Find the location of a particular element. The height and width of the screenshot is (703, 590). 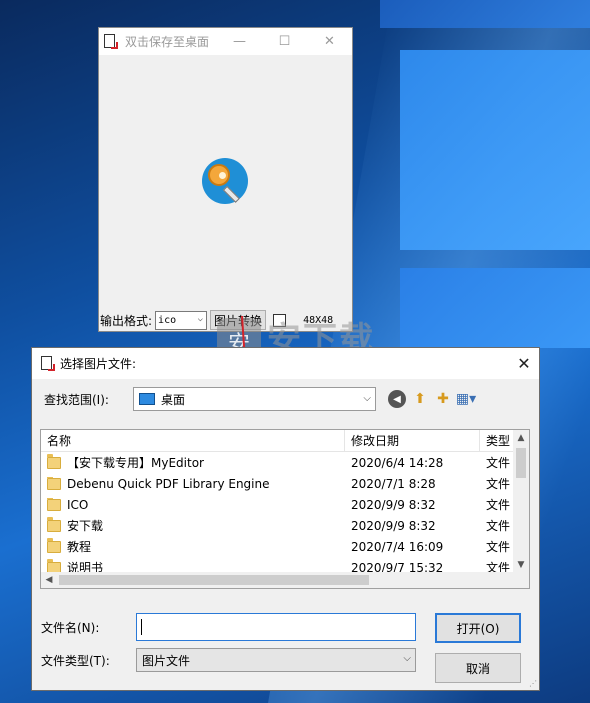

cancel-button: 取消 is located at coordinates (478, 668).